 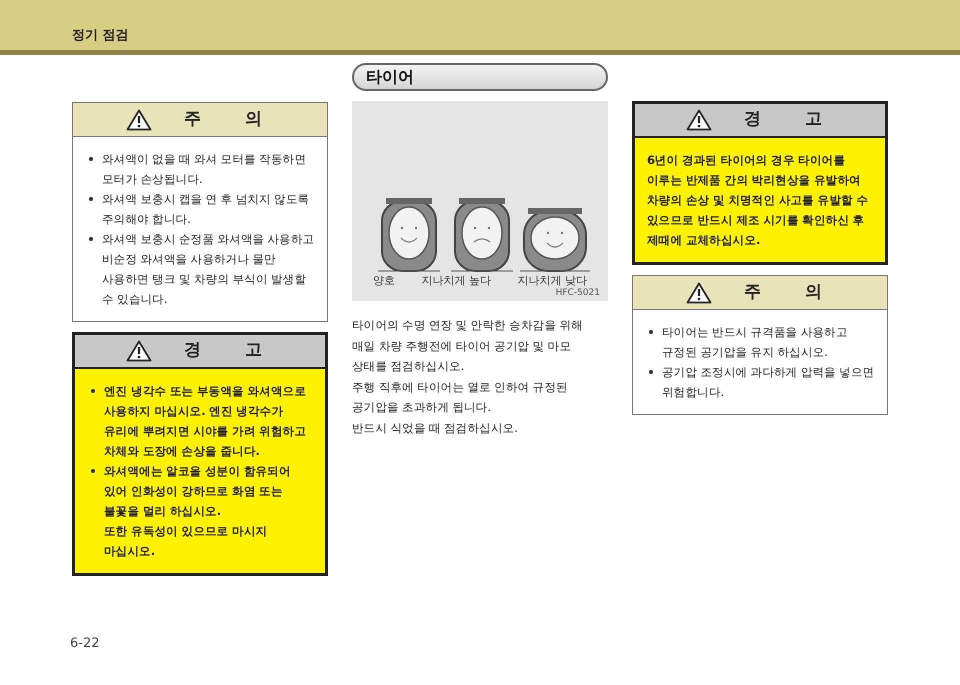 What do you see at coordinates (85, 644) in the screenshot?
I see `page-number: 6-22` at bounding box center [85, 644].